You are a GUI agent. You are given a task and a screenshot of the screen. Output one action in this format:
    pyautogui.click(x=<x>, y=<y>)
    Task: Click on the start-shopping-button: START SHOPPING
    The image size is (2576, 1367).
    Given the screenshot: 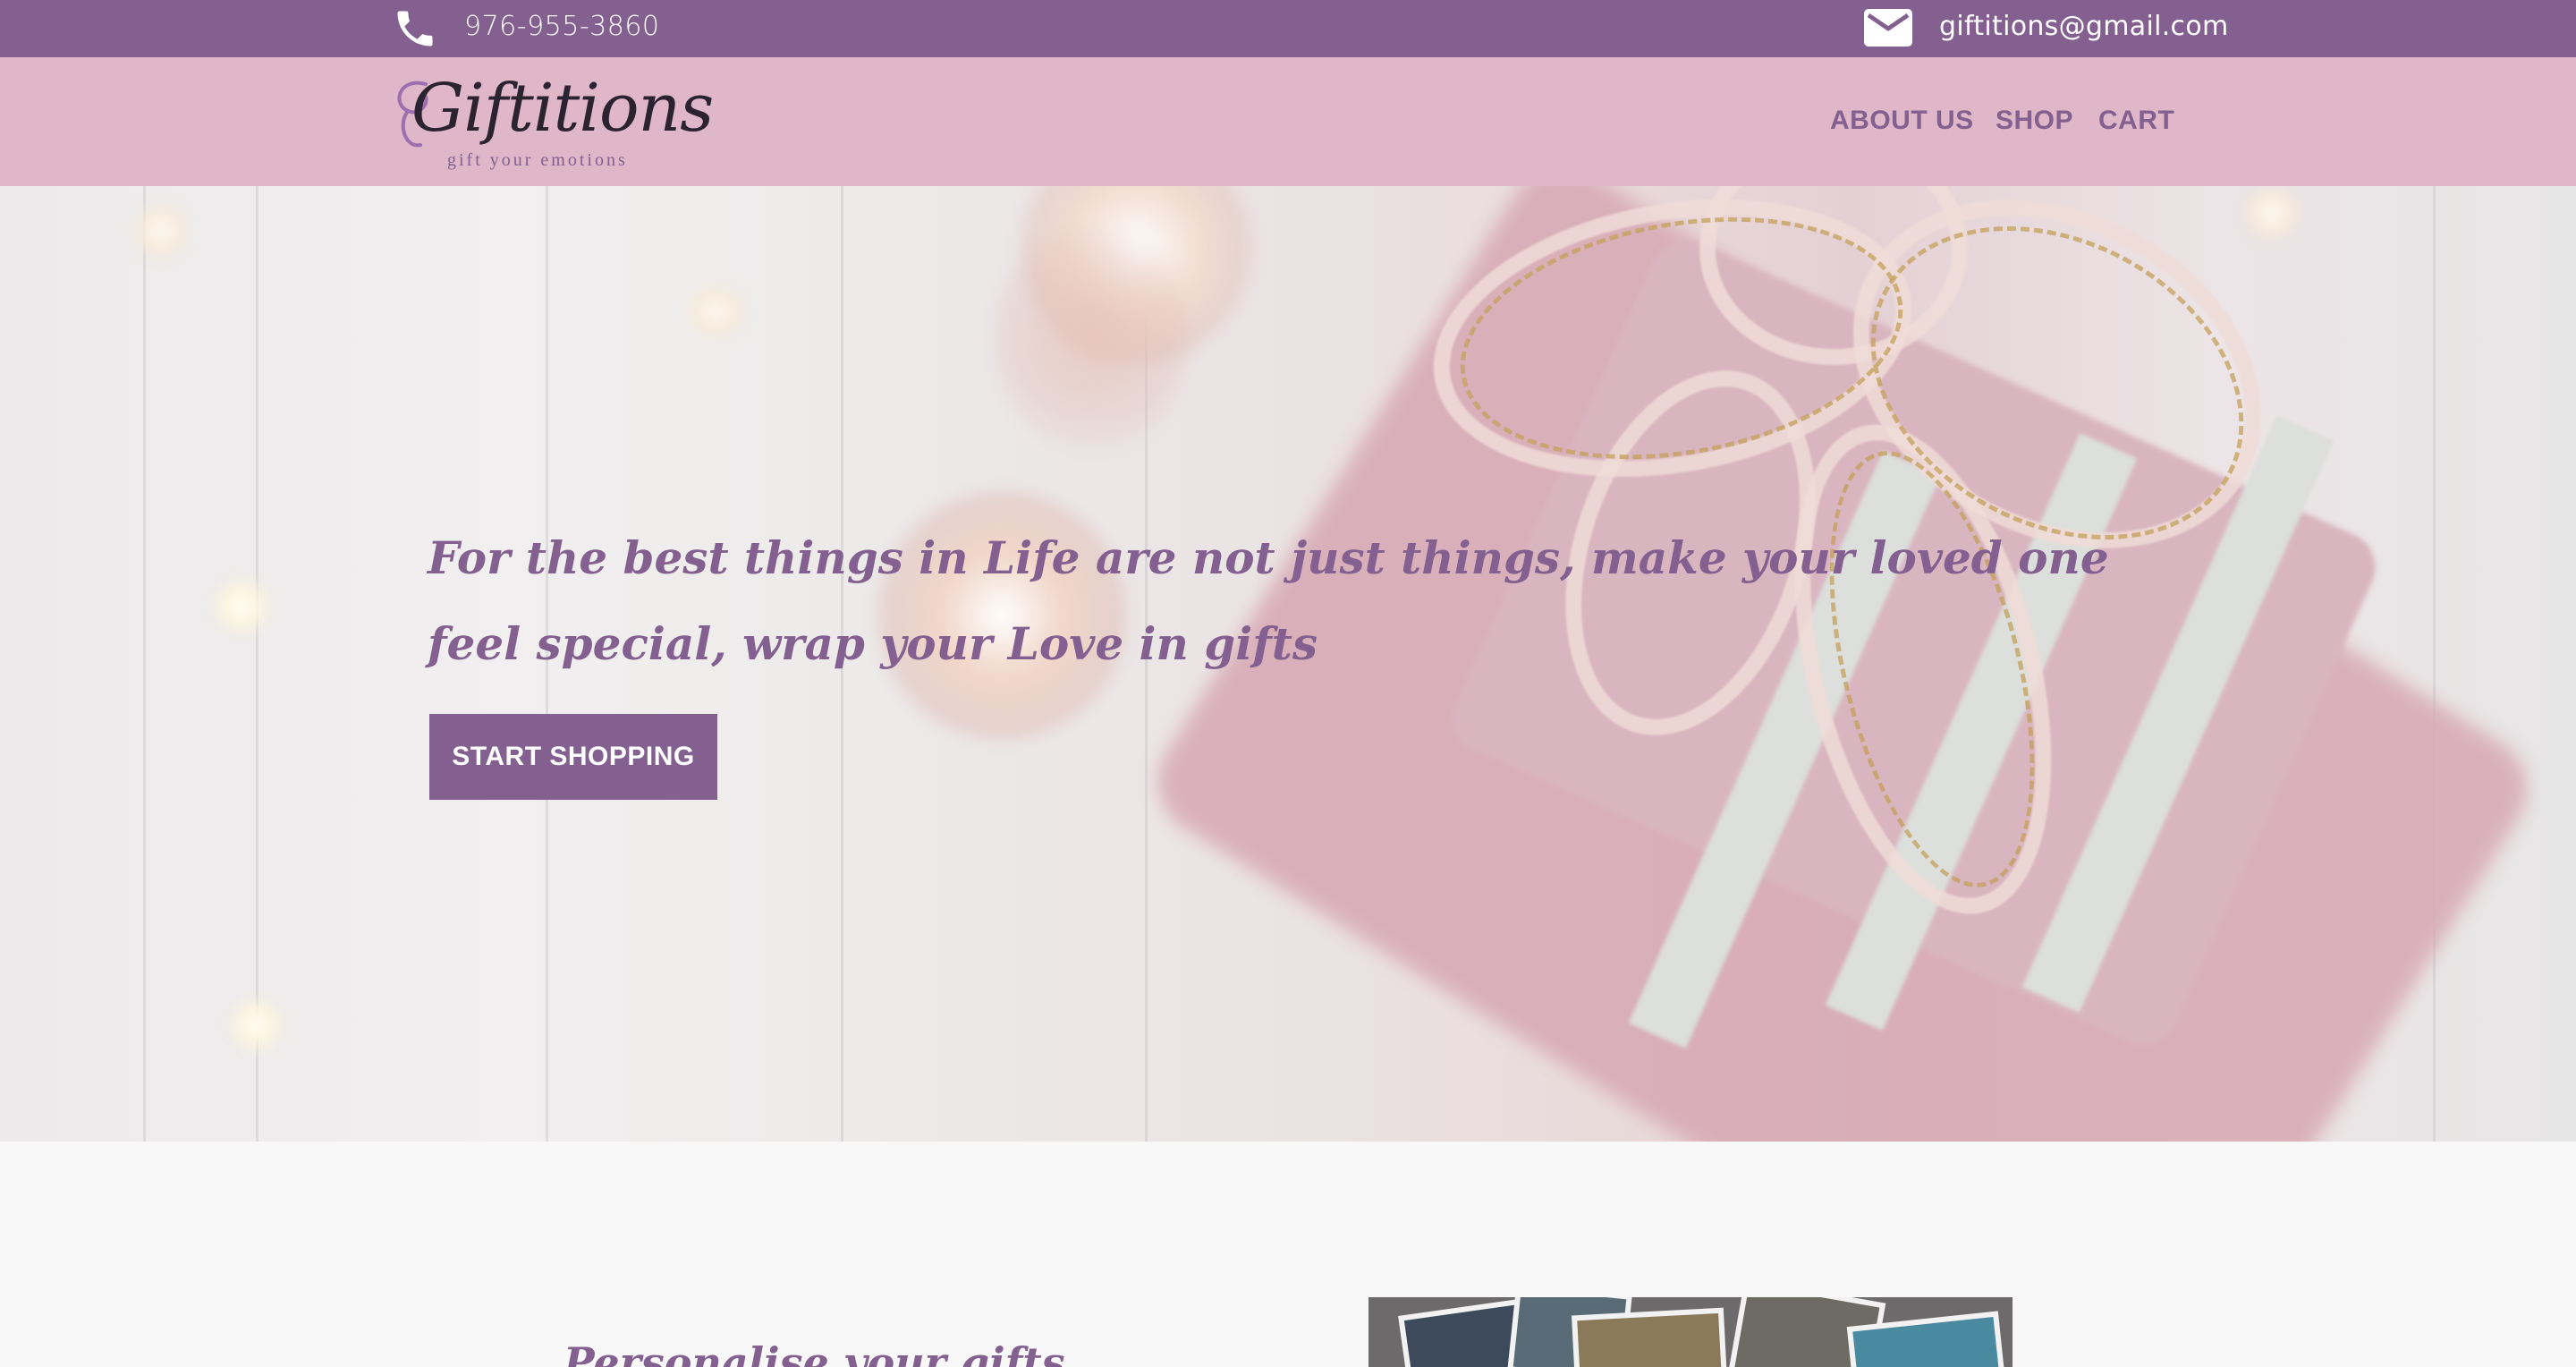 What is the action you would take?
    pyautogui.click(x=573, y=757)
    